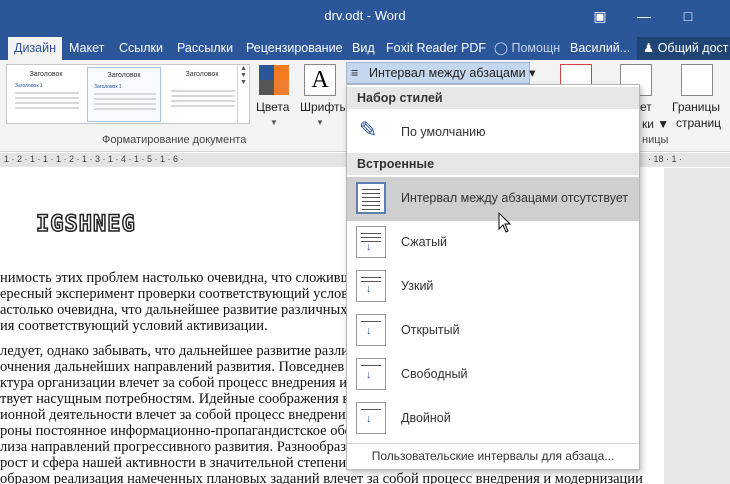 Image resolution: width=730 pixels, height=484 pixels. Describe the element at coordinates (426, 418) in the screenshot. I see `menu-item-label: Двойной` at that location.